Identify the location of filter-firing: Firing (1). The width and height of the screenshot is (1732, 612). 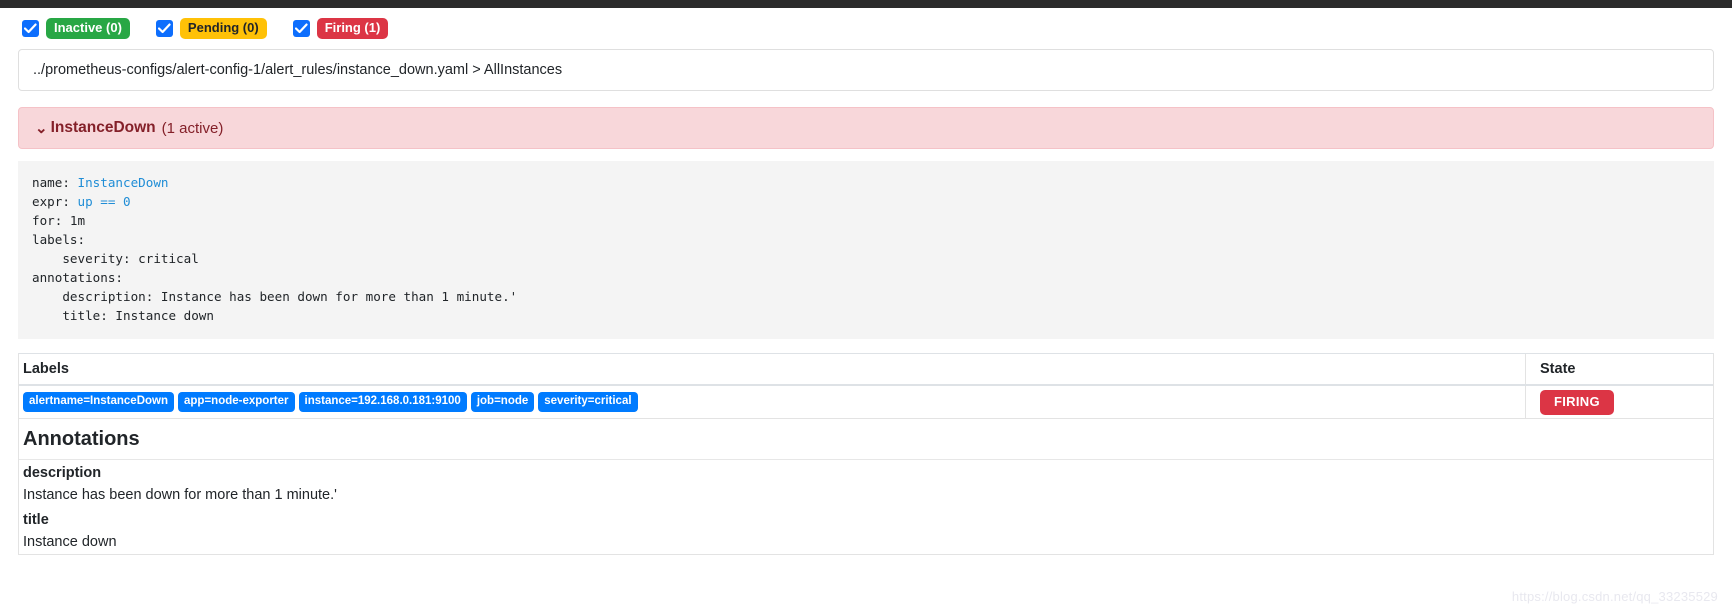
(340, 29).